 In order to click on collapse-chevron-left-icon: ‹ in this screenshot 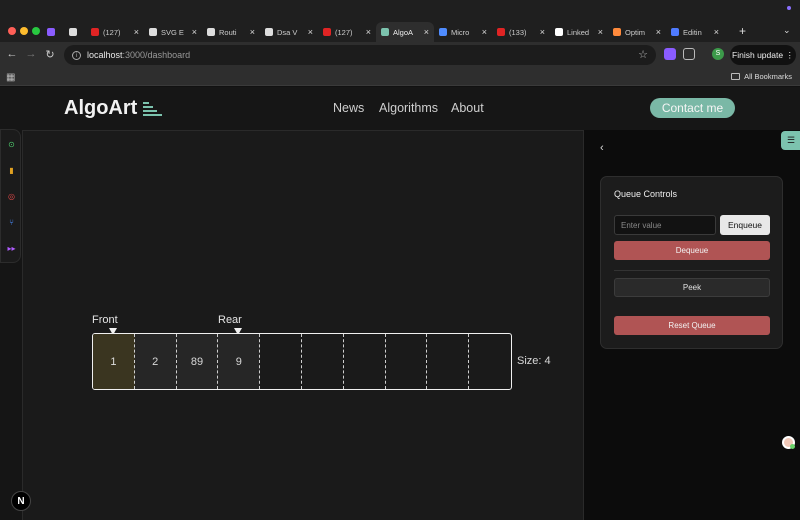, I will do `click(602, 148)`.